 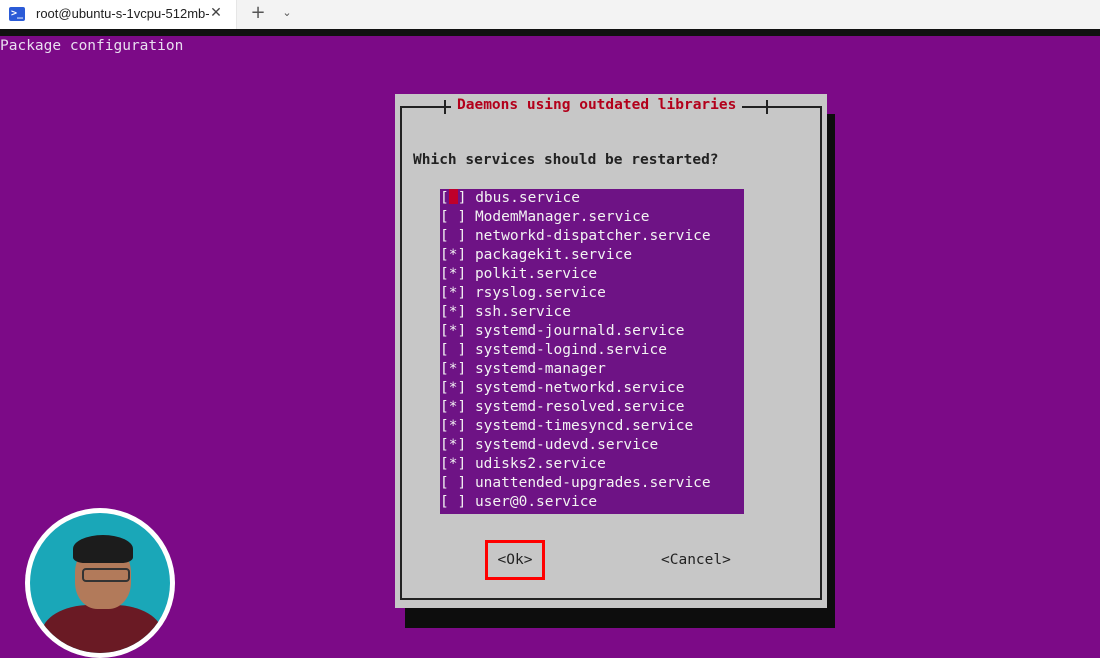 What do you see at coordinates (696, 560) in the screenshot?
I see `cancel-button: <Cancel>` at bounding box center [696, 560].